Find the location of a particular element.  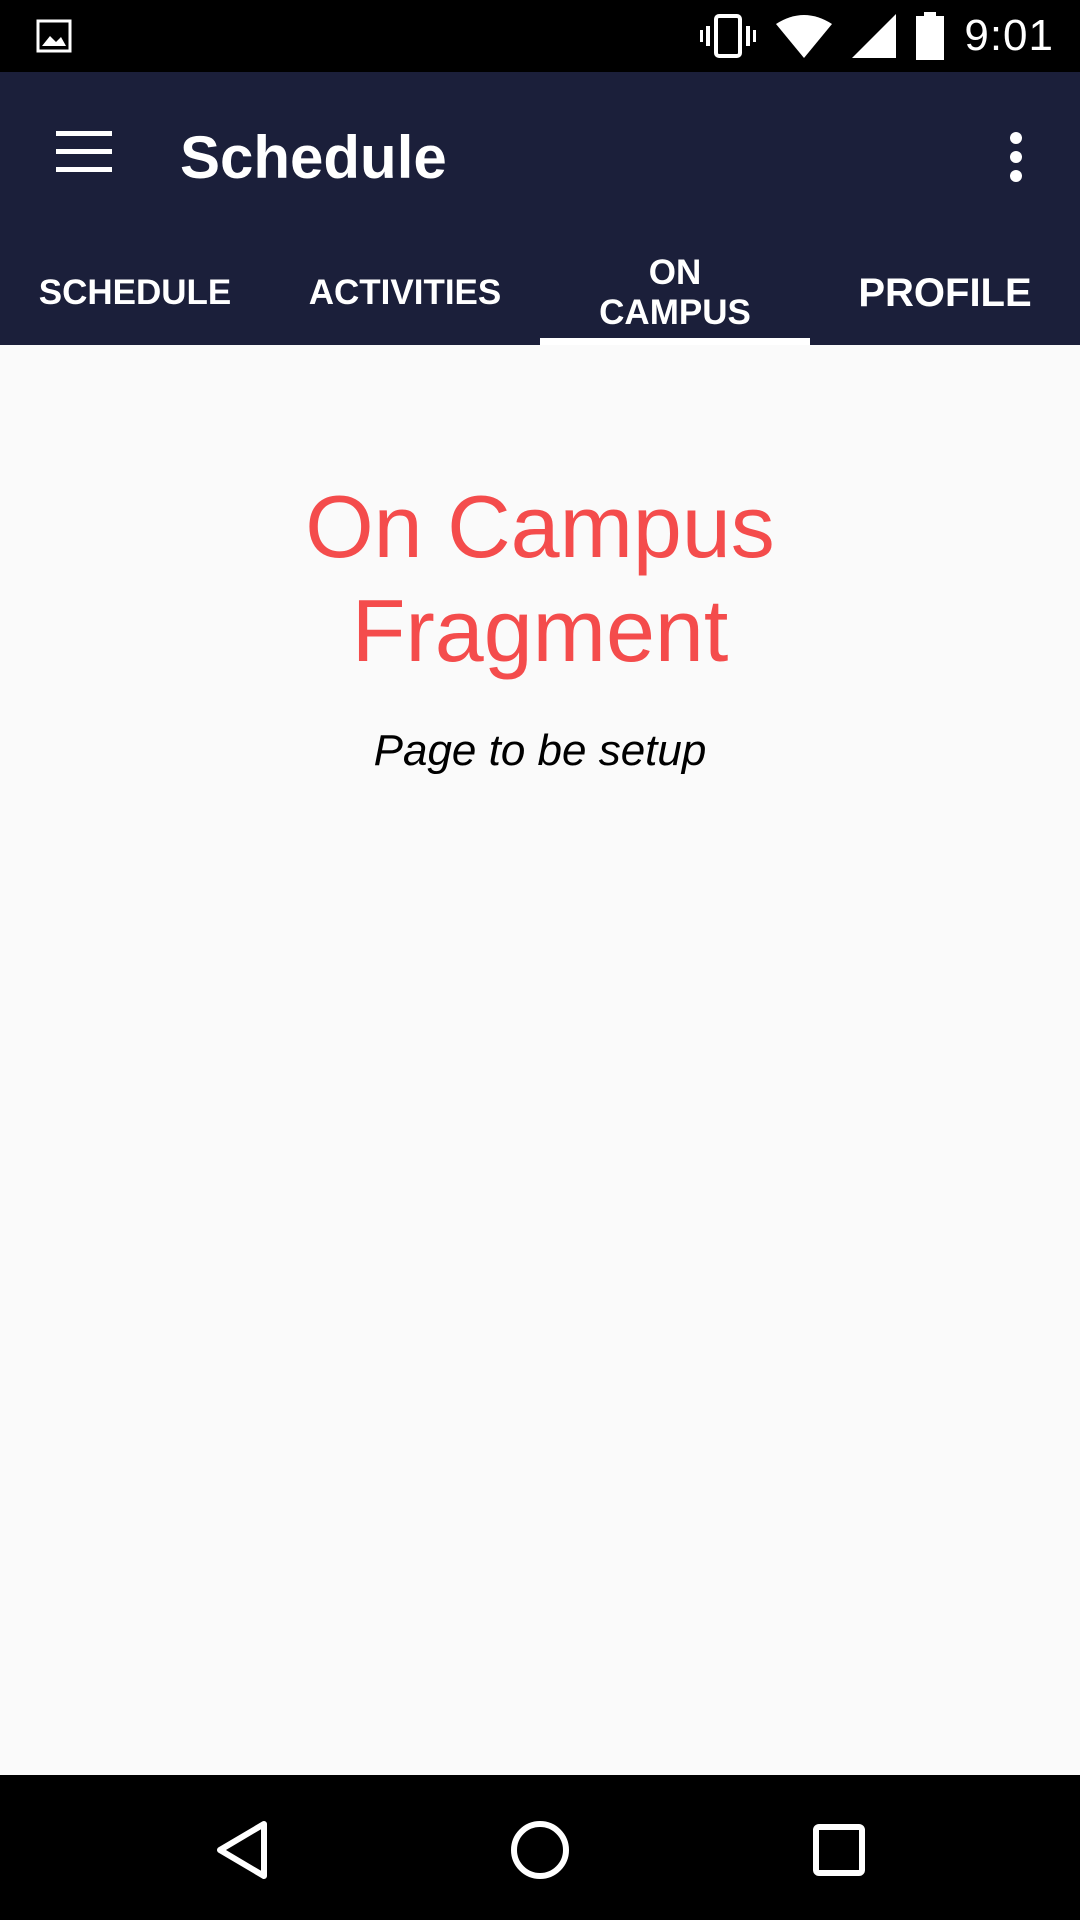

back-button is located at coordinates (242, 1850).